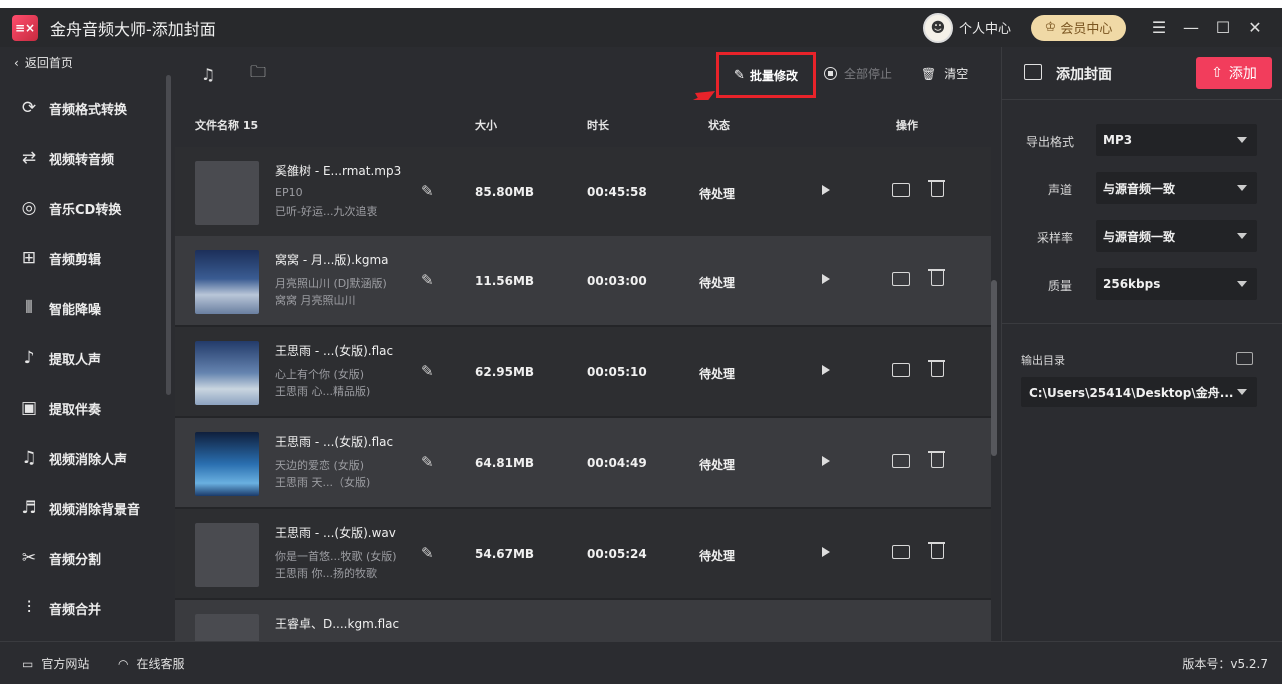 This screenshot has height=684, width=1282. Describe the element at coordinates (1086, 29) in the screenshot. I see `vip-center-label: 会员中心` at that location.